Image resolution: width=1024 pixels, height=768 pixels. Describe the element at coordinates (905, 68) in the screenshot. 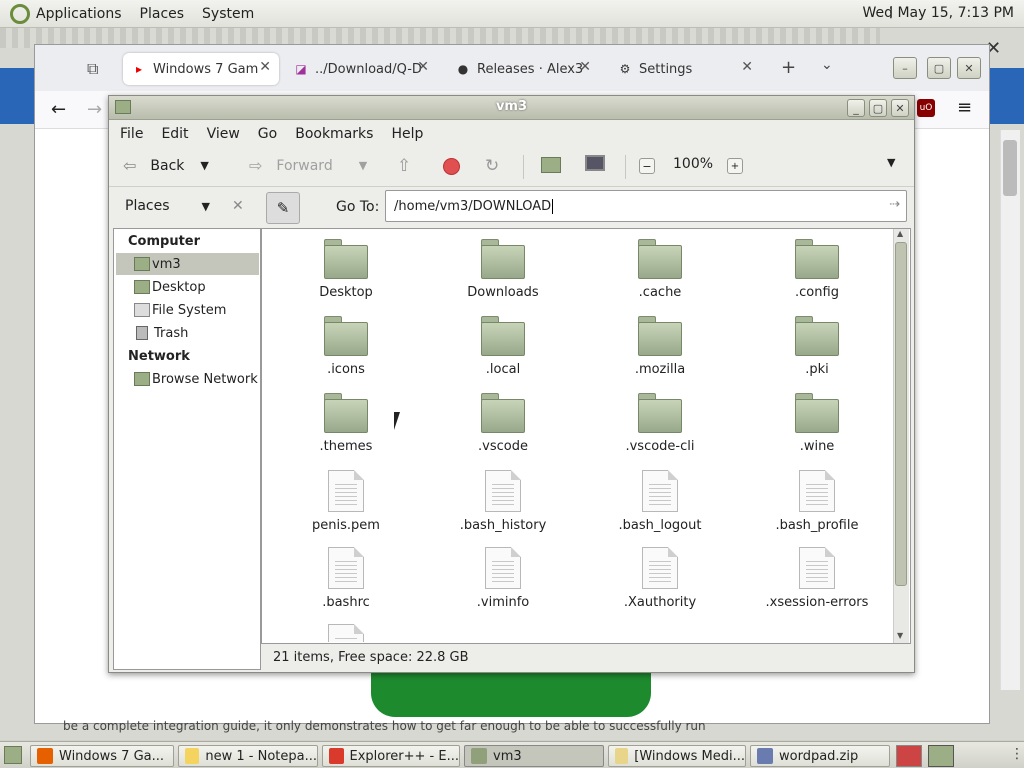

I see `minimize-button: –` at that location.